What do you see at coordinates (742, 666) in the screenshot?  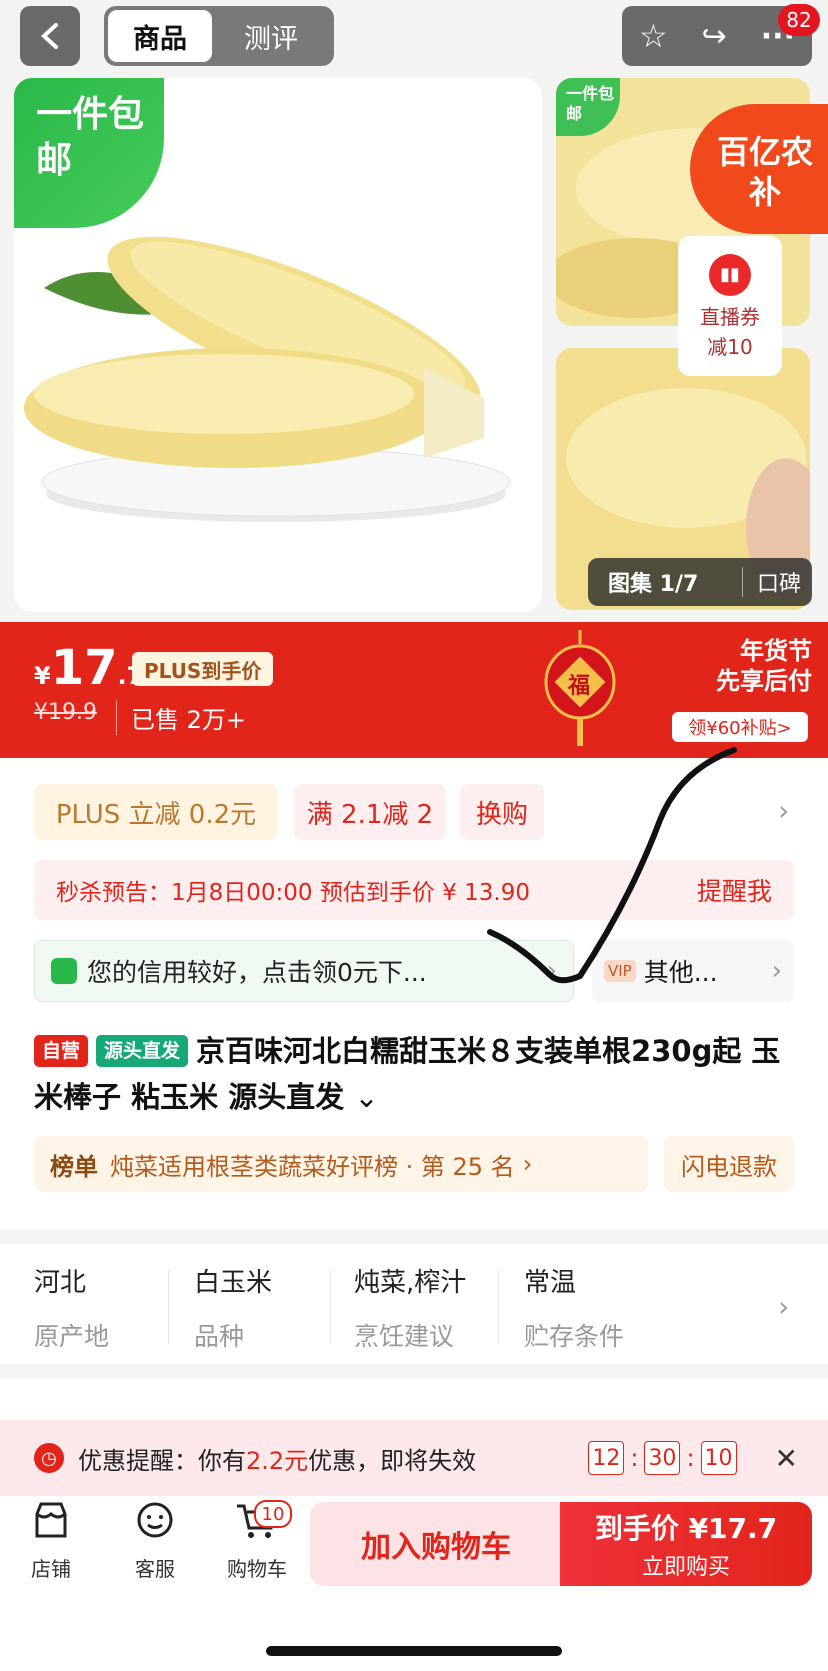 I see `festival-banner: 年货节 先享后付` at bounding box center [742, 666].